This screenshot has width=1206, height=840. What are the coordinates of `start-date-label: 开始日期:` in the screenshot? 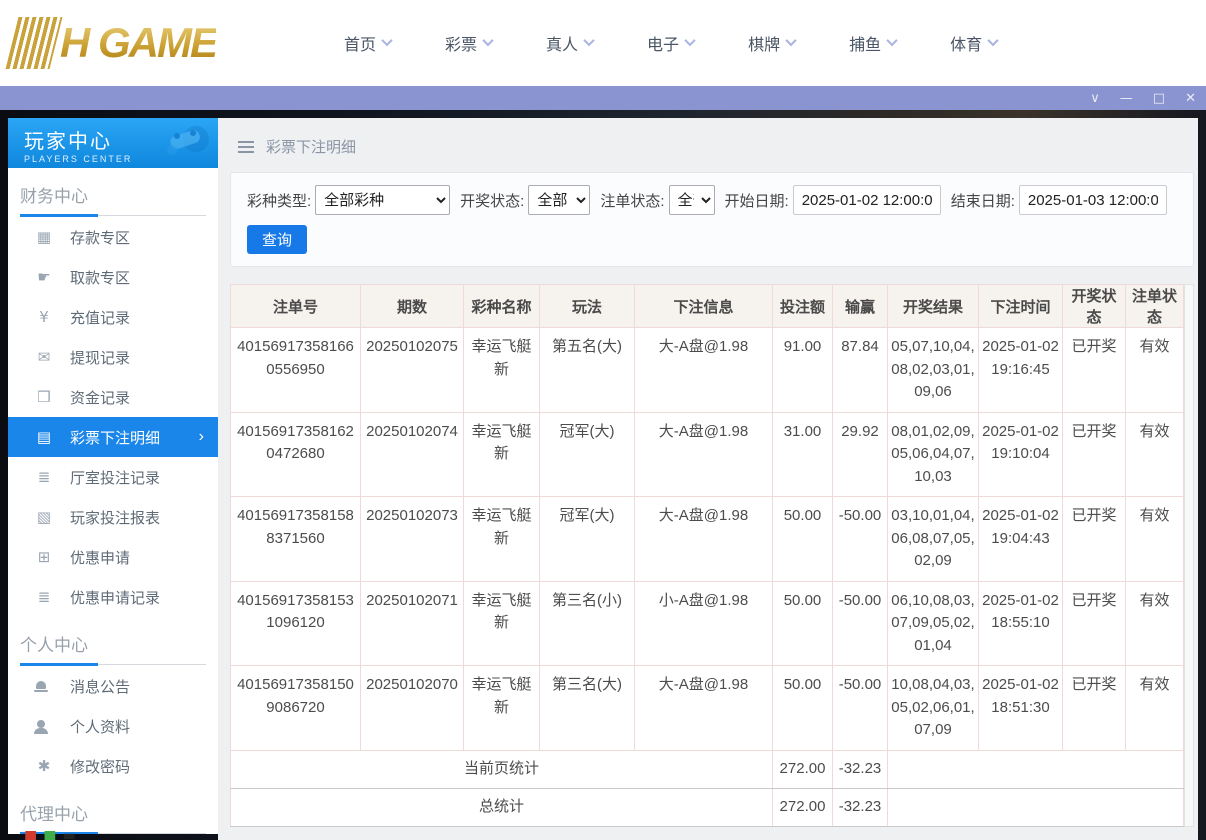 It's located at (756, 201).